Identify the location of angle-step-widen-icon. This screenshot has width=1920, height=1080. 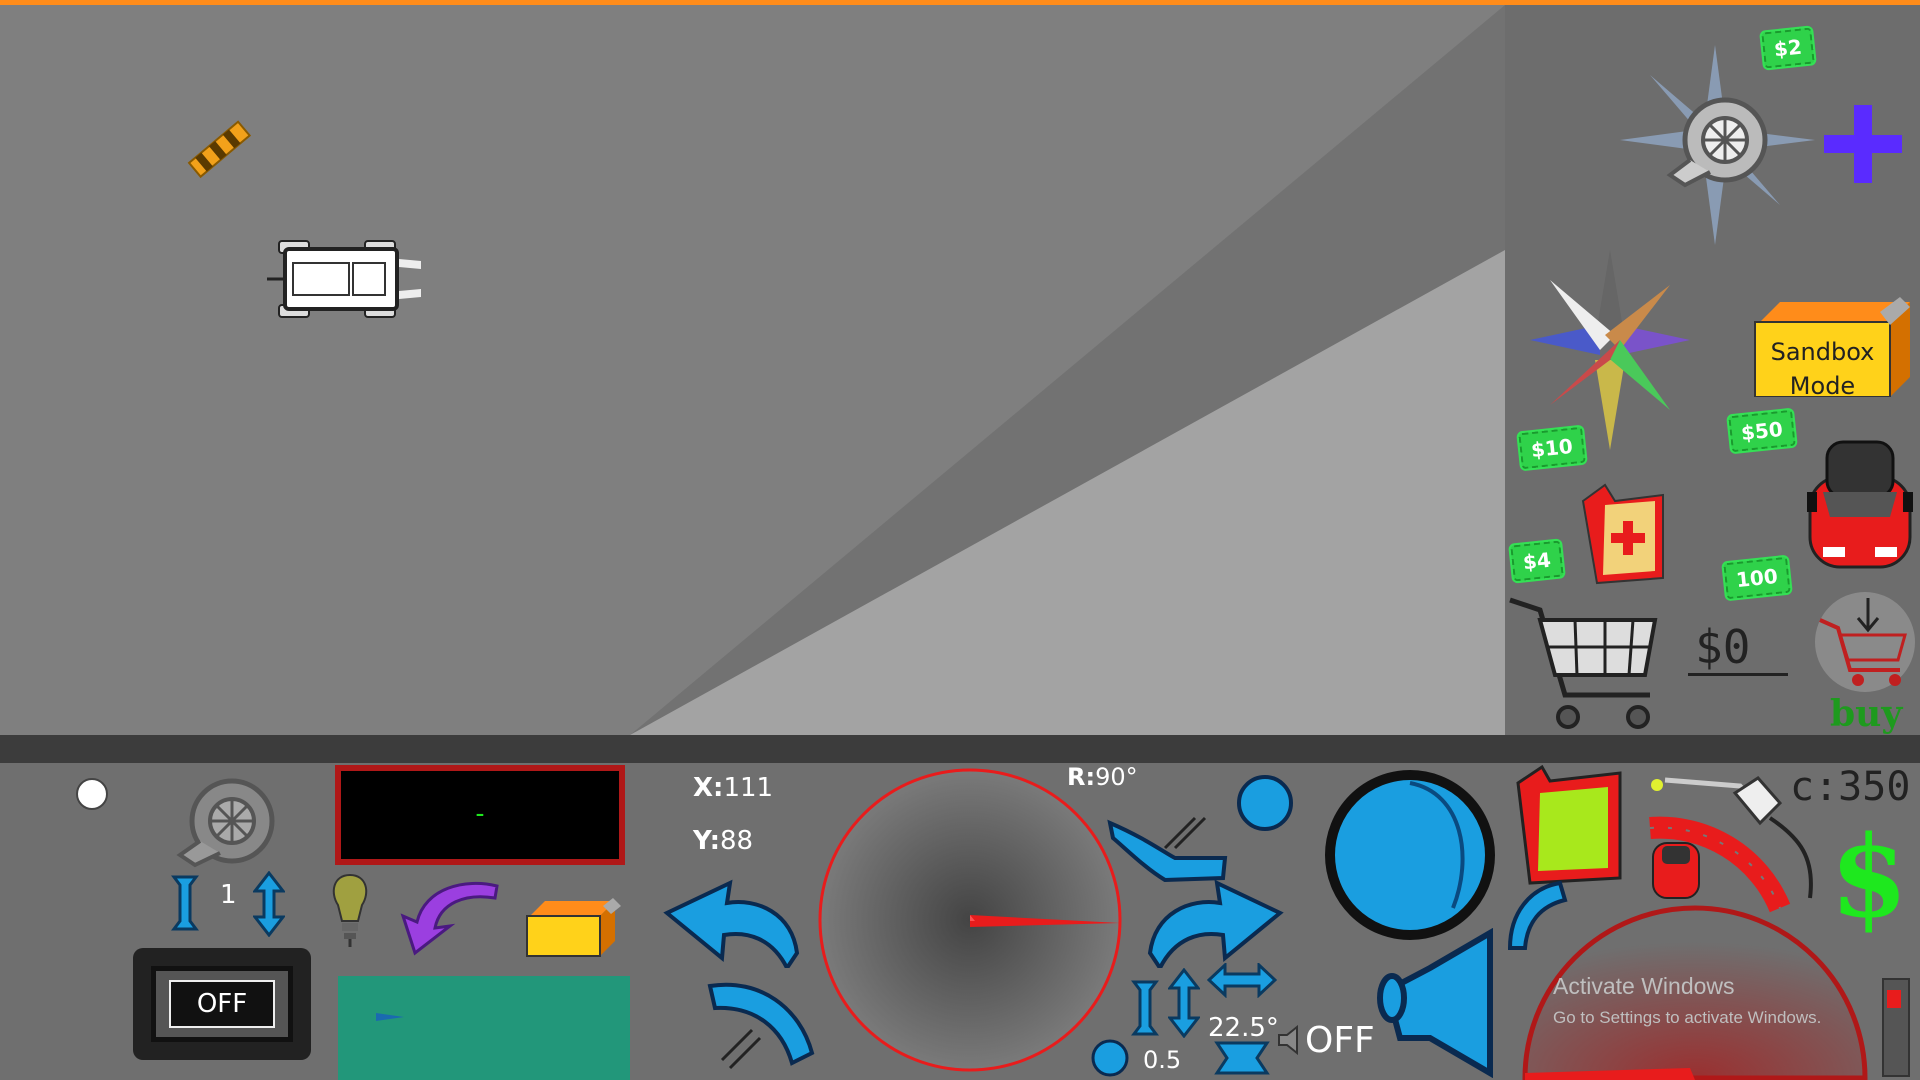
(1242, 980).